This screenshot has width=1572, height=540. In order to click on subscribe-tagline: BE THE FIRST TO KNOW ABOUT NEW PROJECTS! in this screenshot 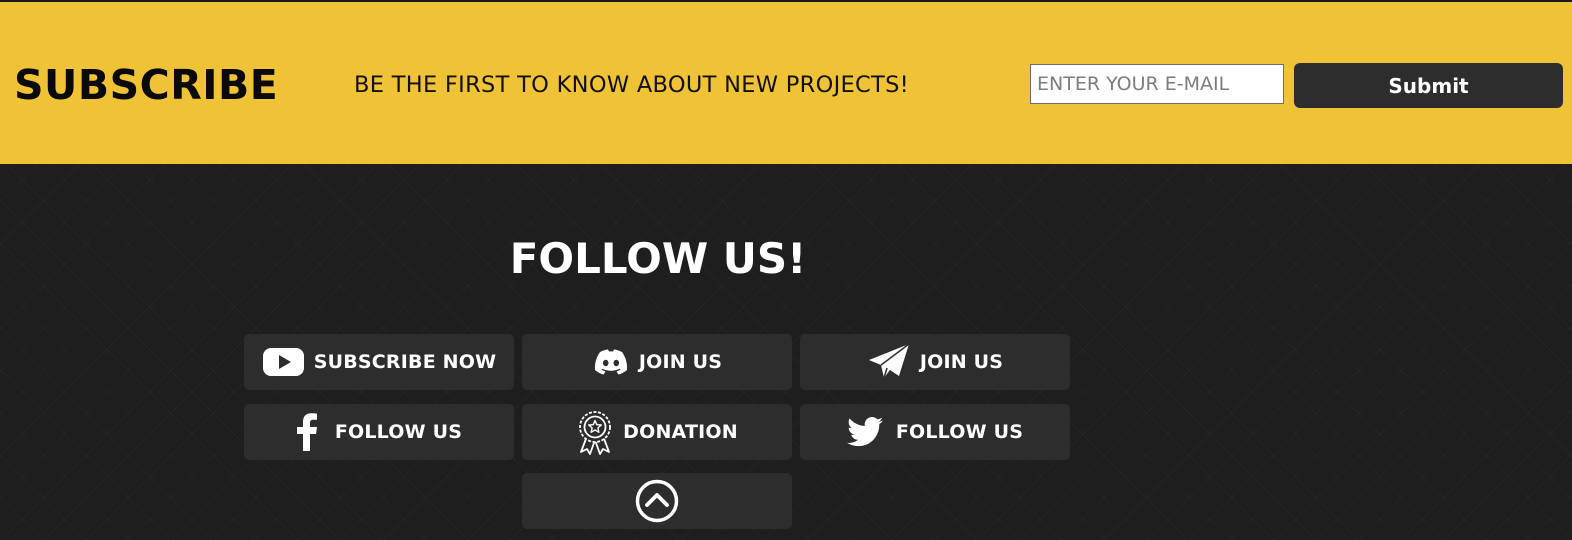, I will do `click(631, 85)`.